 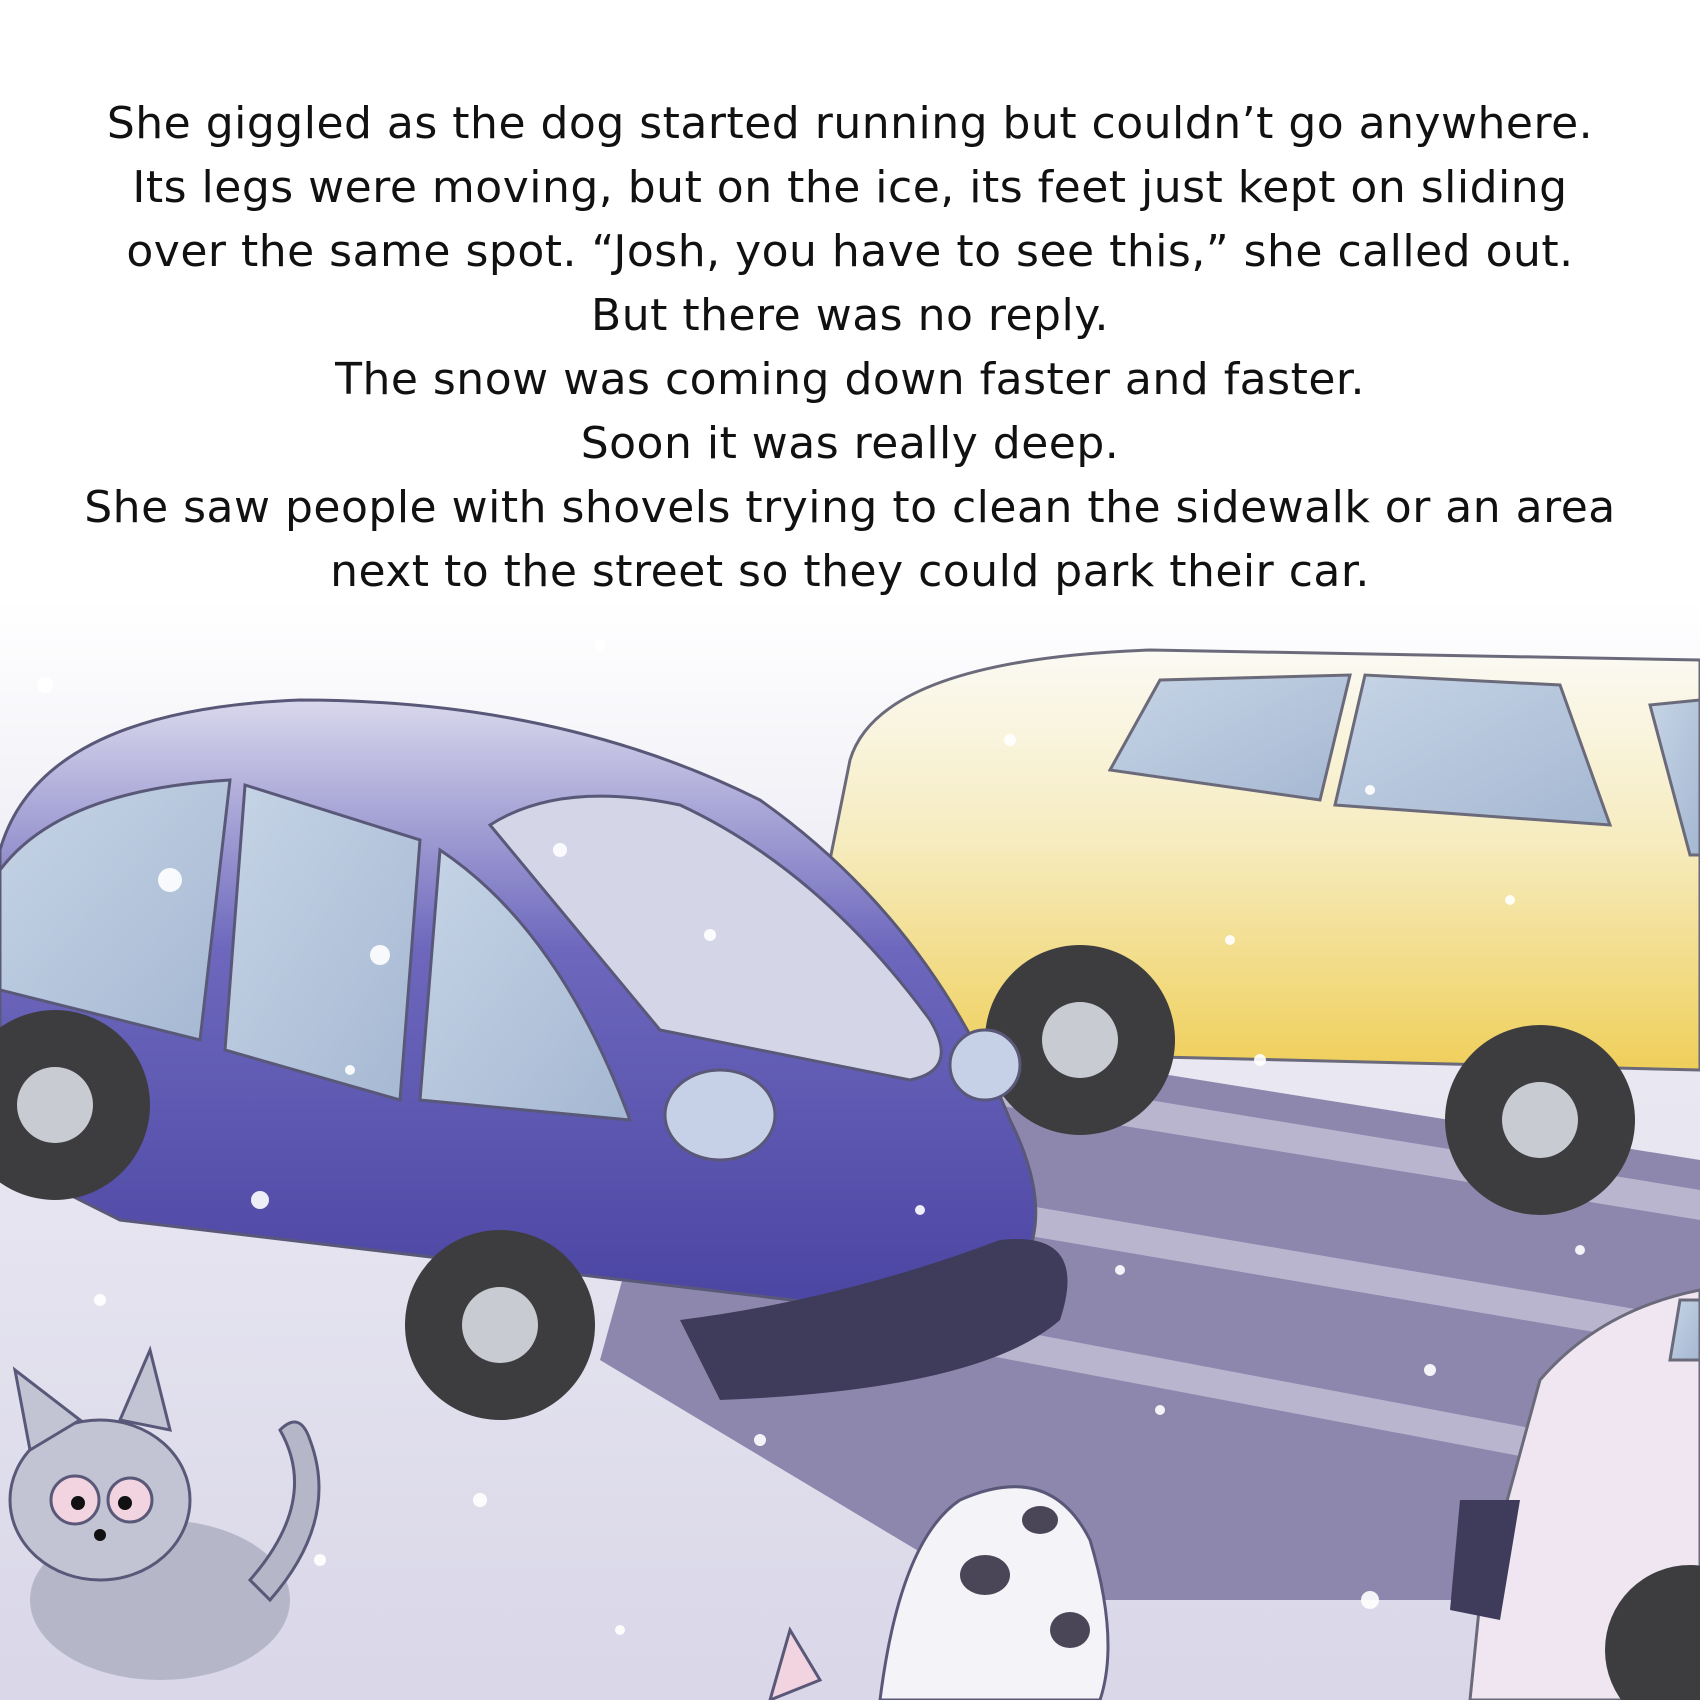 What do you see at coordinates (850, 315) in the screenshot?
I see `story-line-2: But there was no reply.` at bounding box center [850, 315].